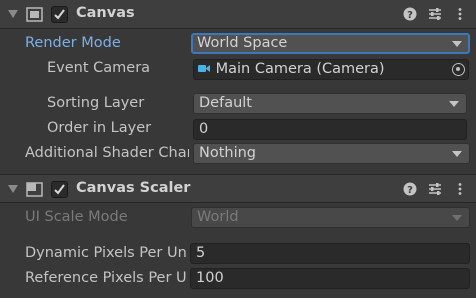 The width and height of the screenshot is (476, 298). What do you see at coordinates (242, 43) in the screenshot?
I see `render-mode-value: World Space` at bounding box center [242, 43].